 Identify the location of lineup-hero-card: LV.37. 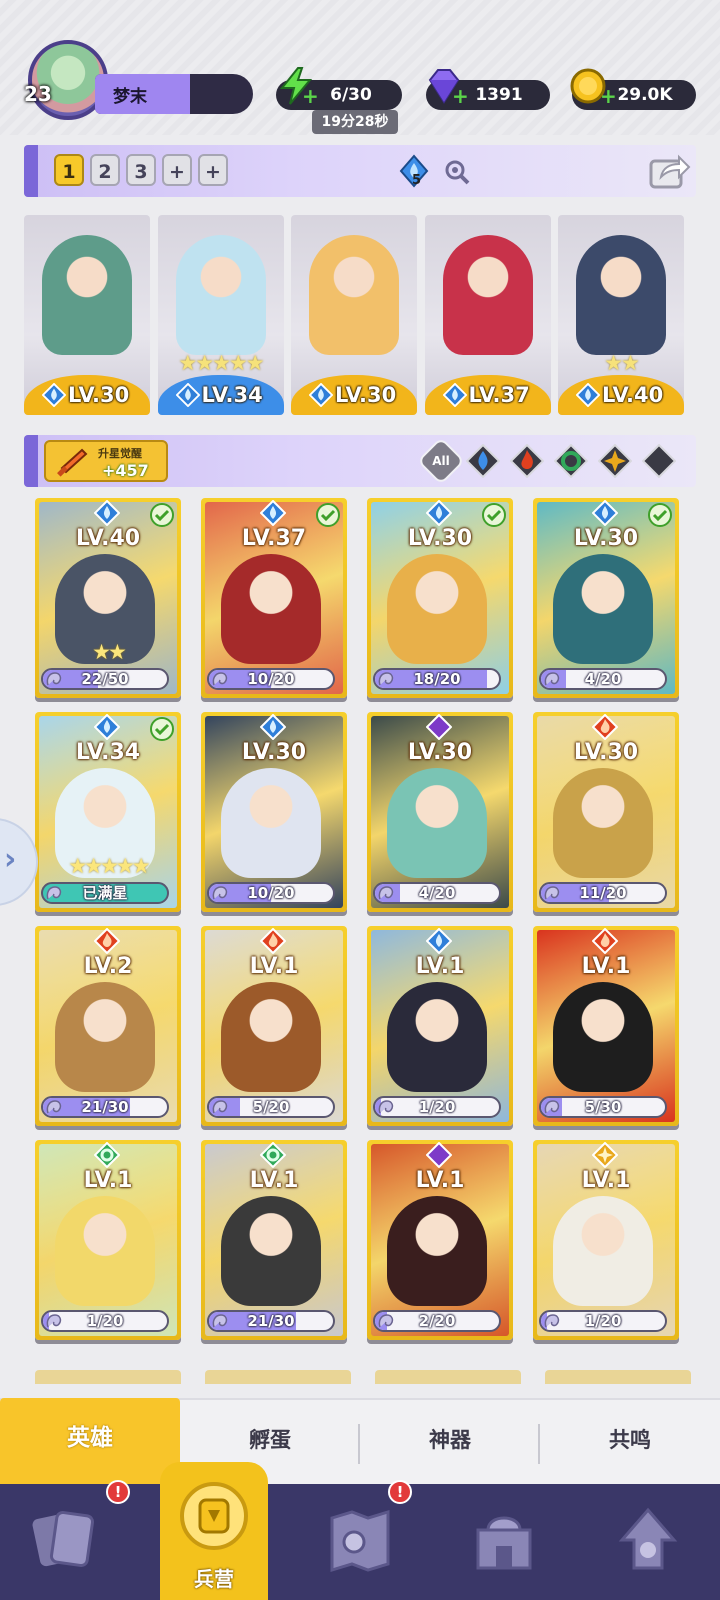
(487, 315).